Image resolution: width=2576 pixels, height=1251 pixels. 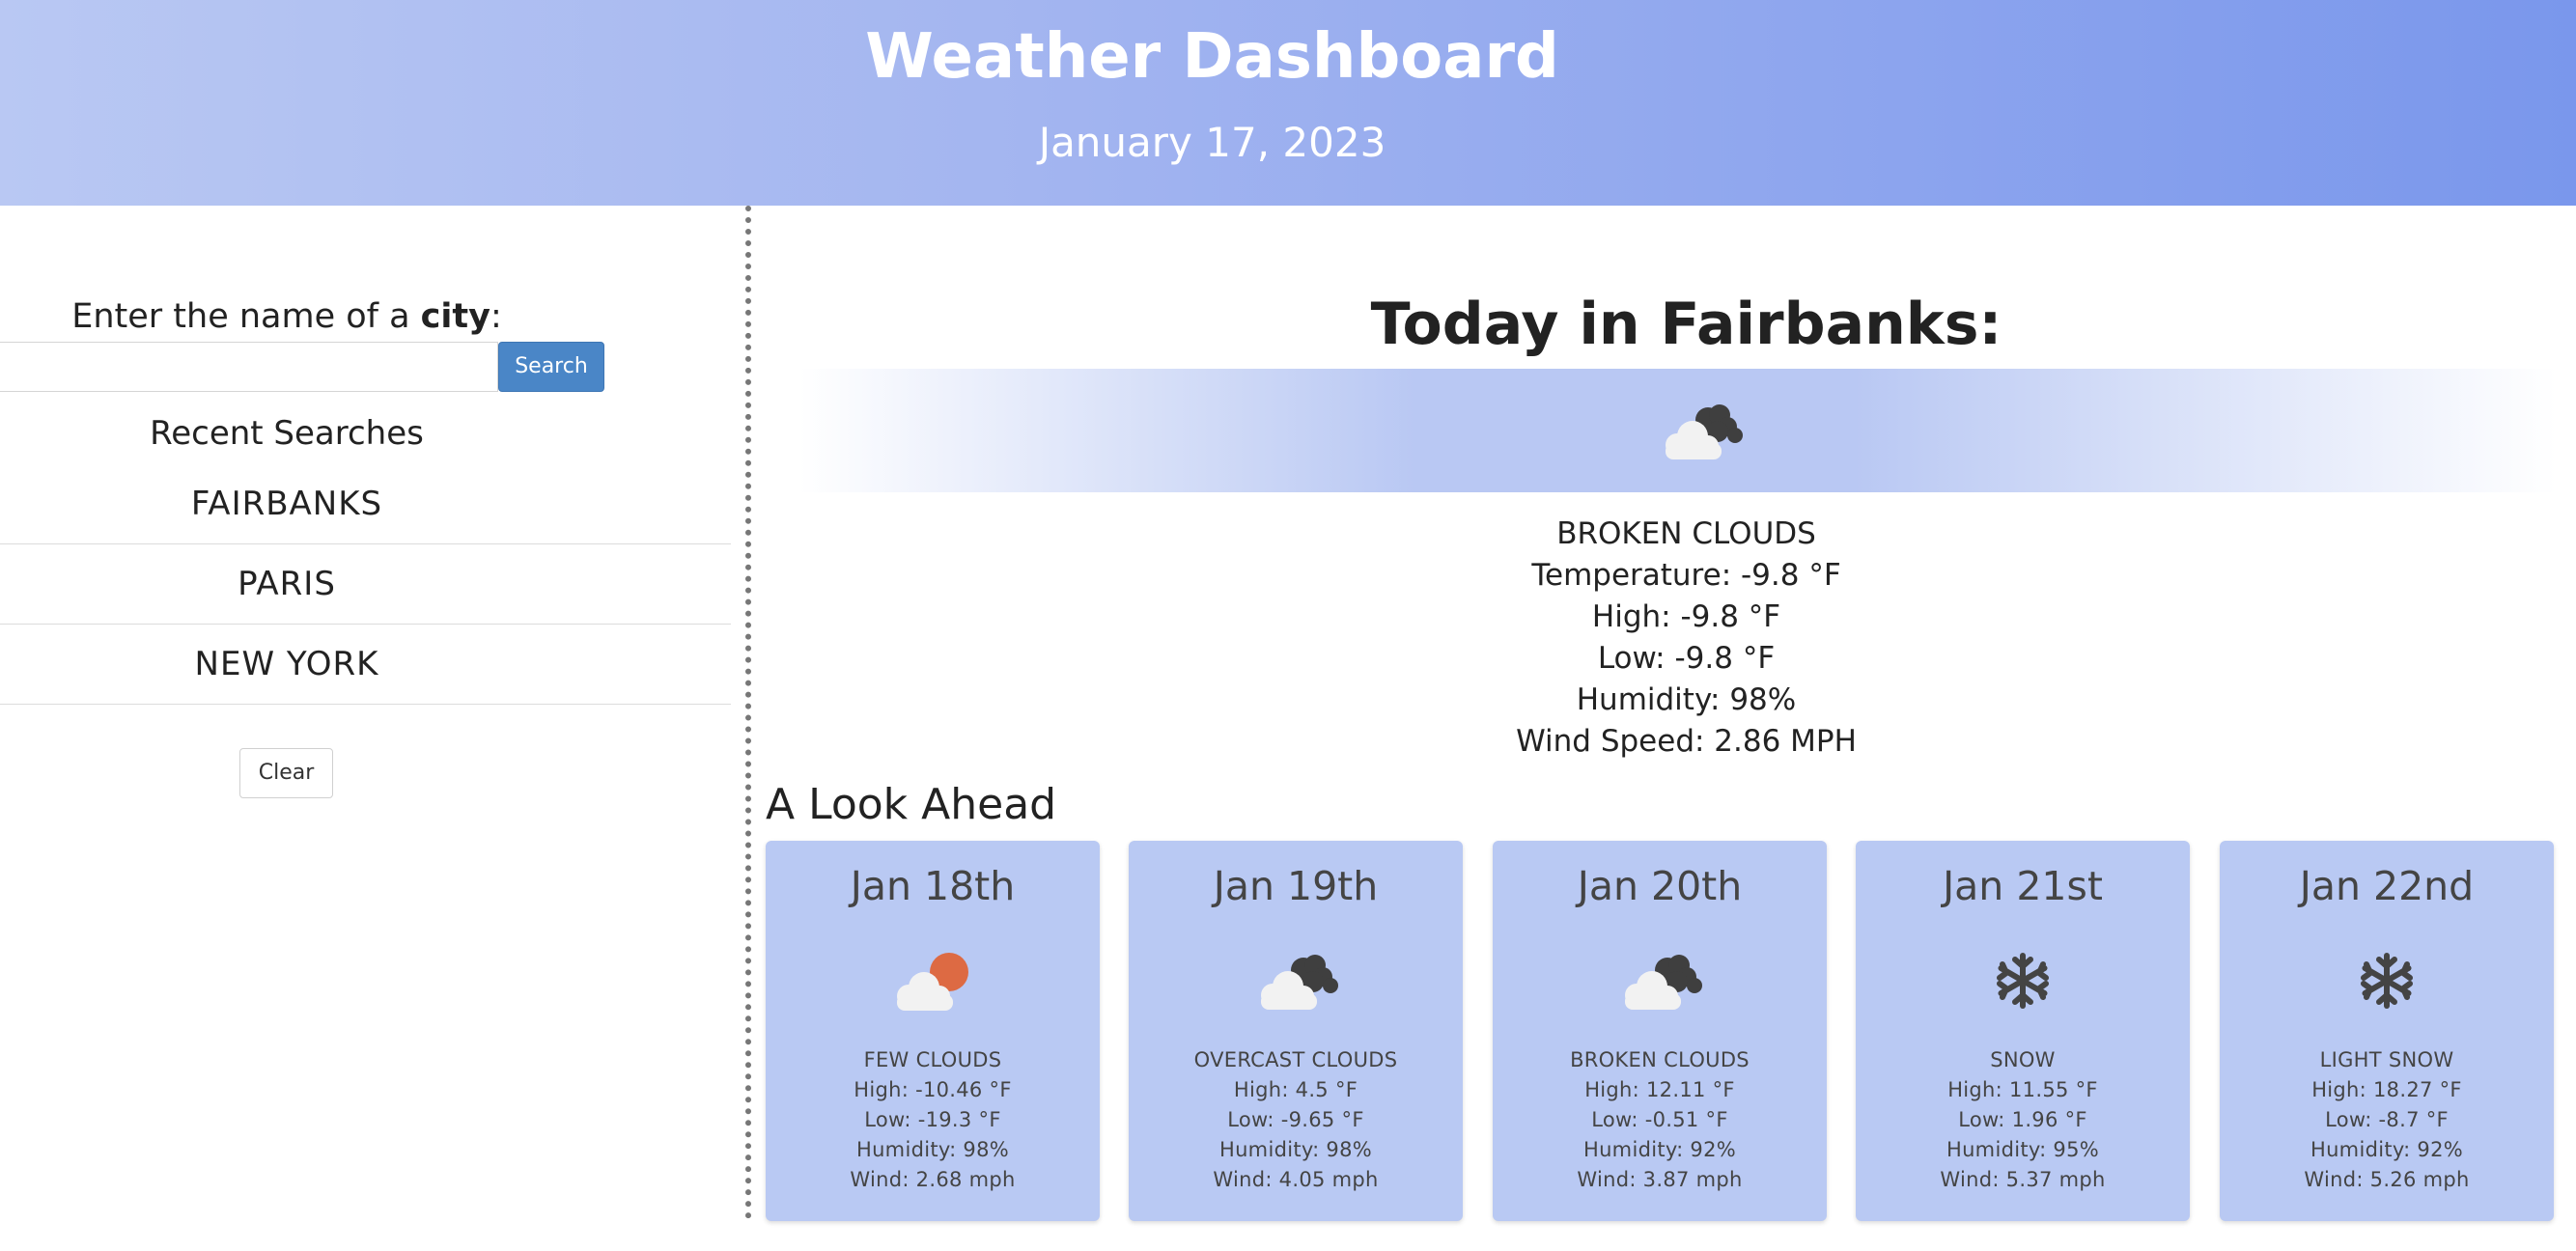 I want to click on few-clouds-icon, so click(x=933, y=981).